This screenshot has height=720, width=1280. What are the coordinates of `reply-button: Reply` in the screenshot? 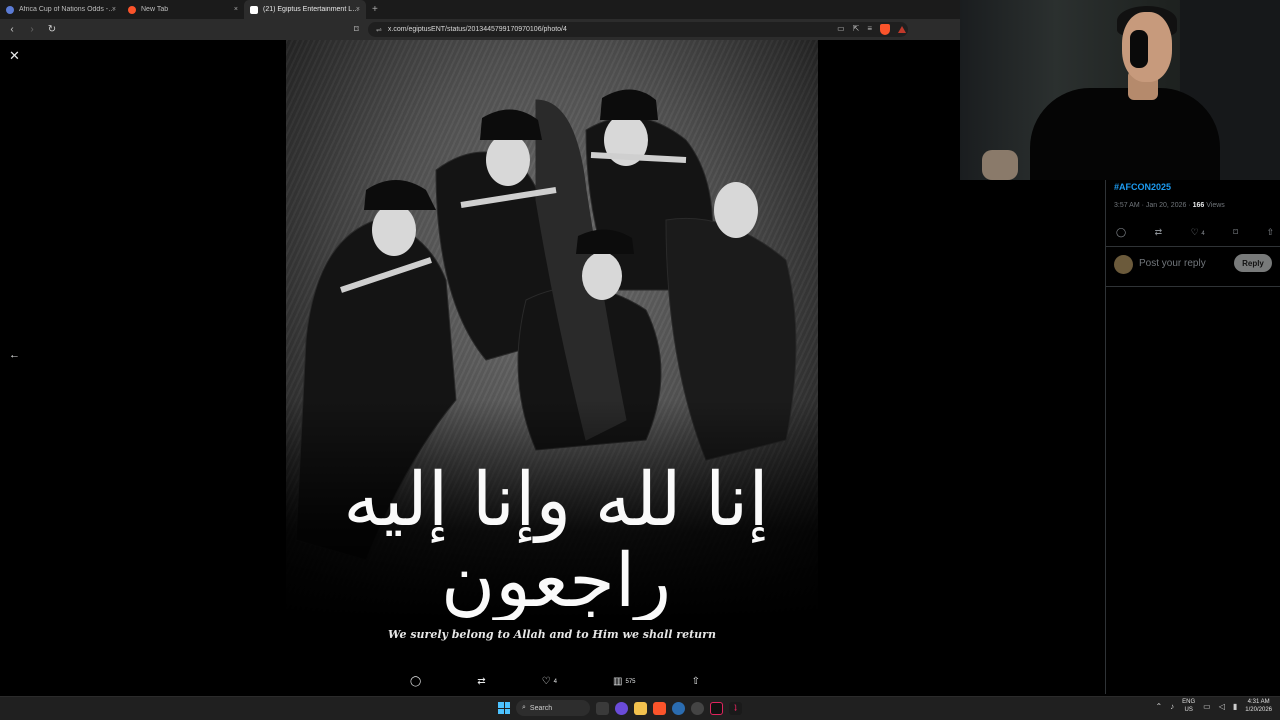 It's located at (1253, 263).